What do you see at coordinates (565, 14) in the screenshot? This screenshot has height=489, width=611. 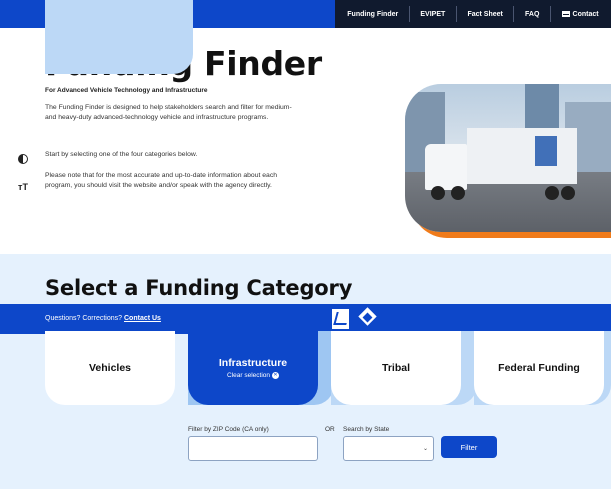 I see `mail-icon` at bounding box center [565, 14].